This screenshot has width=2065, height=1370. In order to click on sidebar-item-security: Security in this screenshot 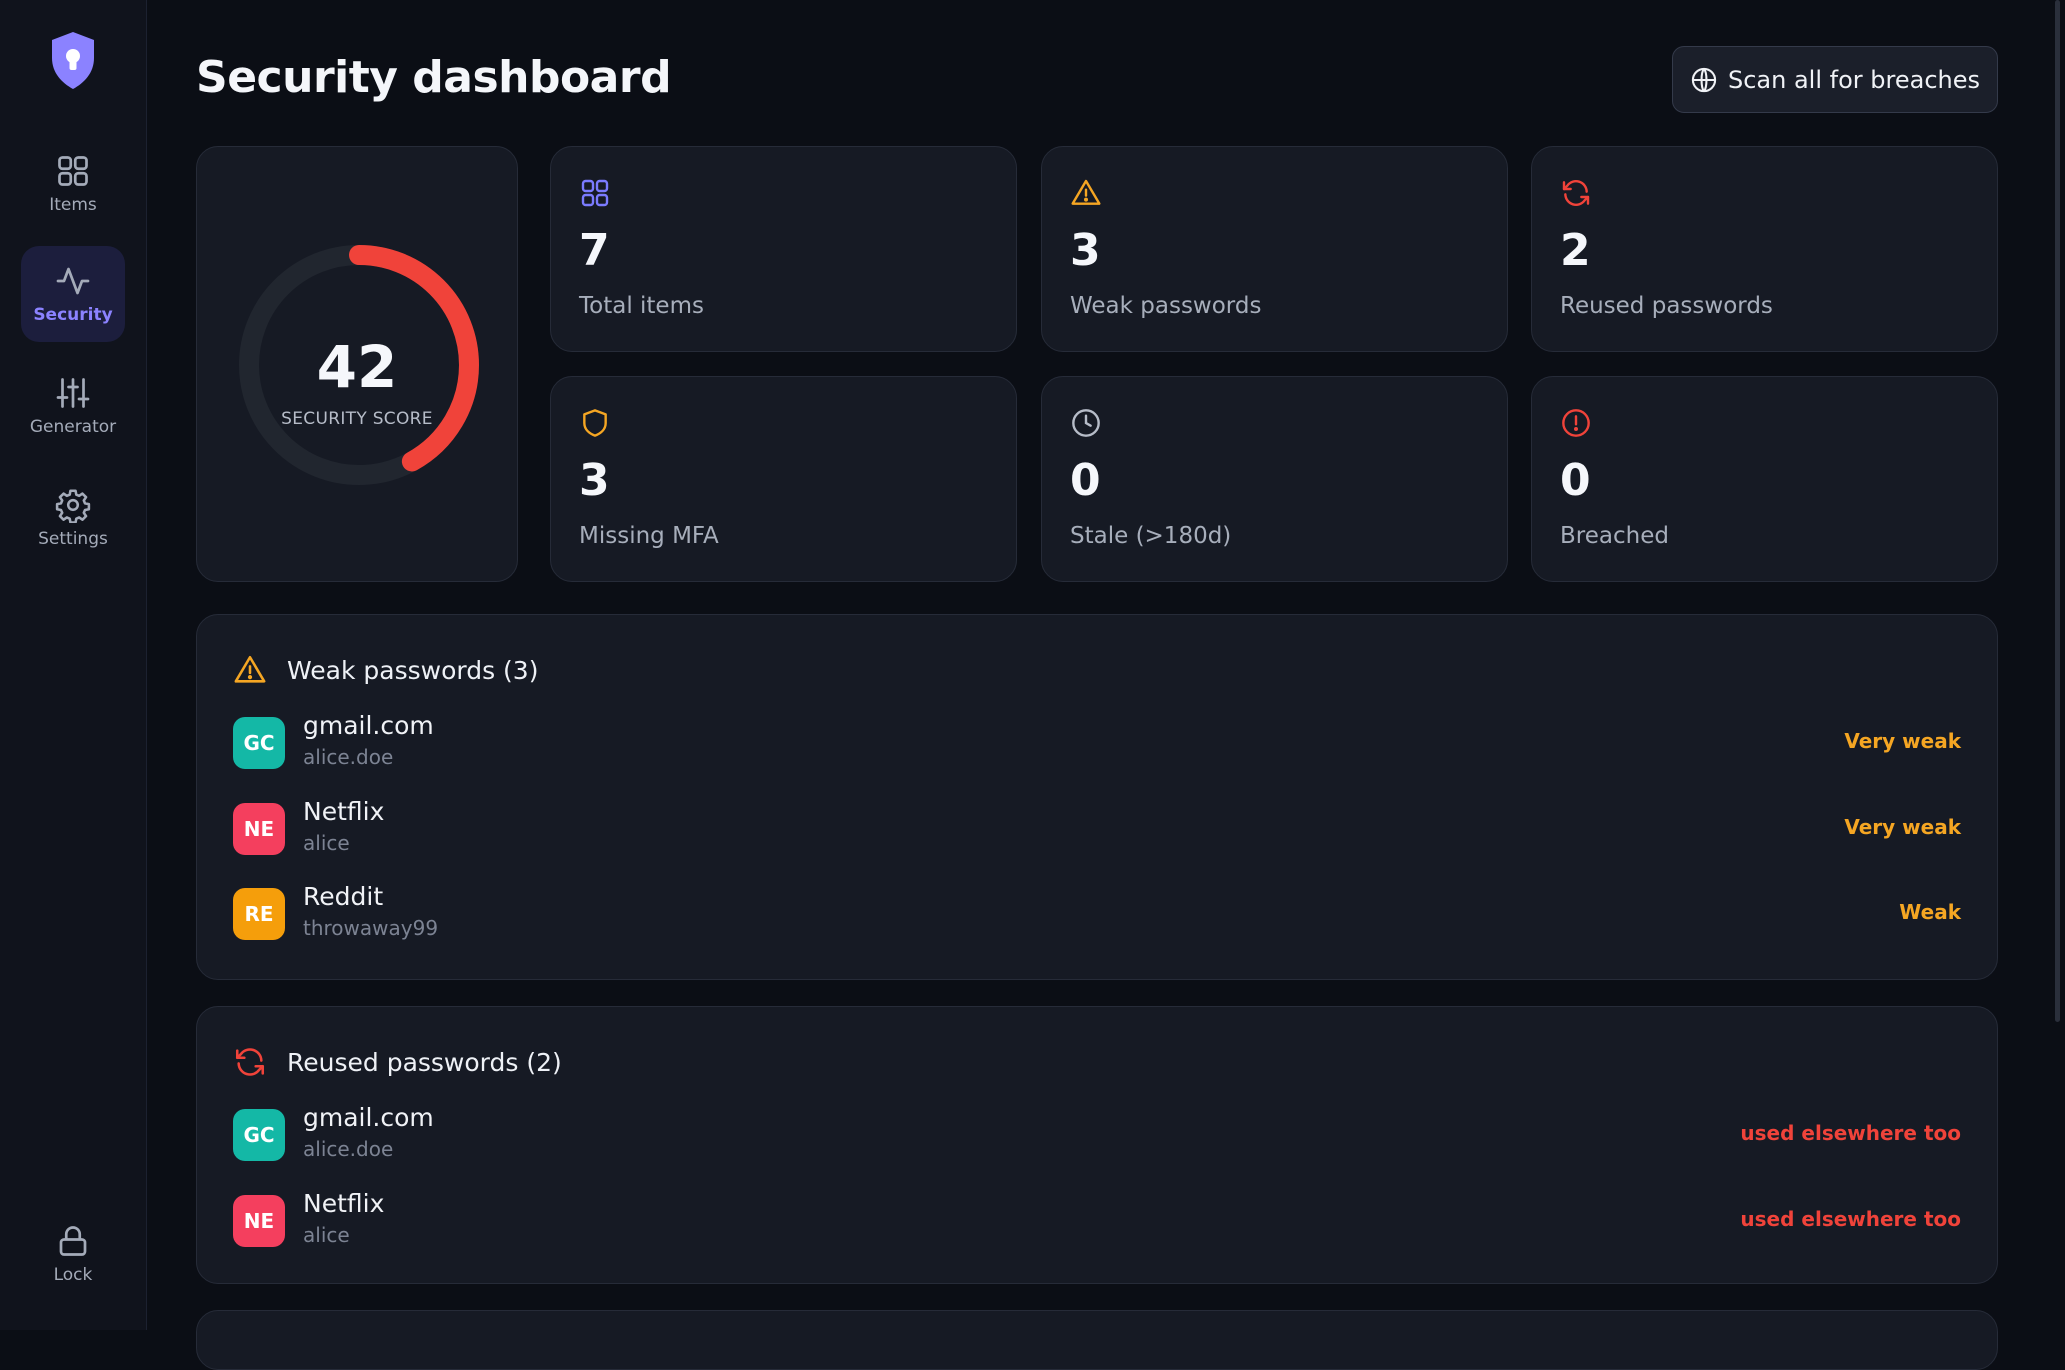, I will do `click(73, 294)`.